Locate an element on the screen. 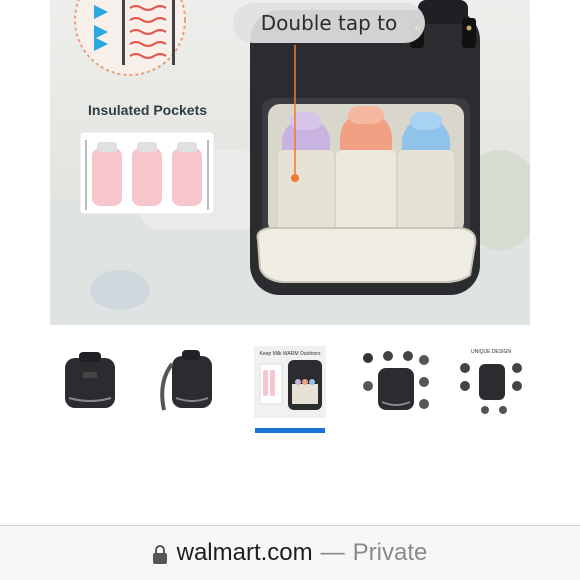 The height and width of the screenshot is (580, 580). thumbnail-side-view is located at coordinates (186, 382).